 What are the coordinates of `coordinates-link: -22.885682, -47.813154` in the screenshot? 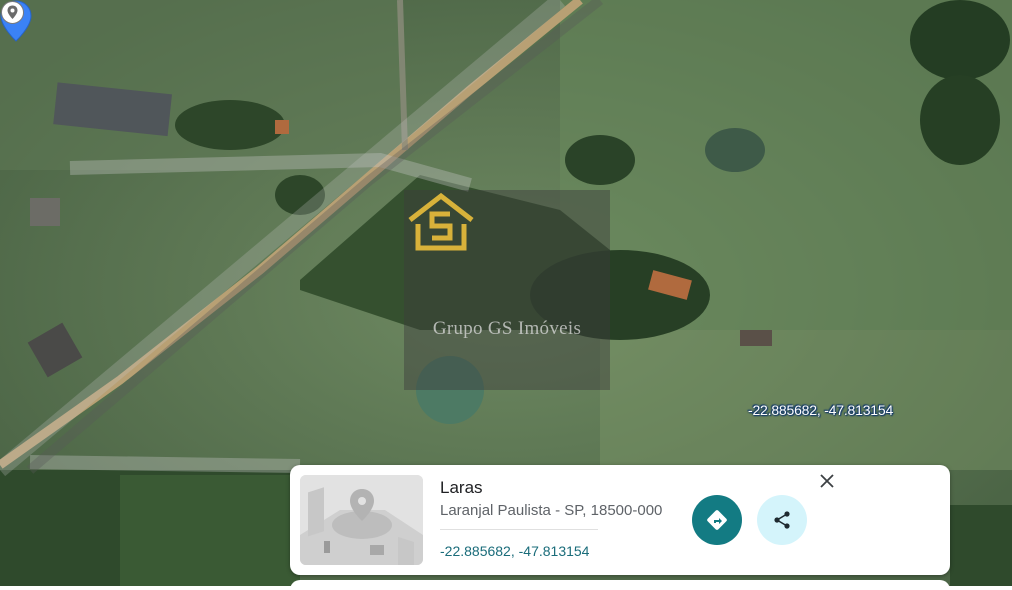 It's located at (514, 551).